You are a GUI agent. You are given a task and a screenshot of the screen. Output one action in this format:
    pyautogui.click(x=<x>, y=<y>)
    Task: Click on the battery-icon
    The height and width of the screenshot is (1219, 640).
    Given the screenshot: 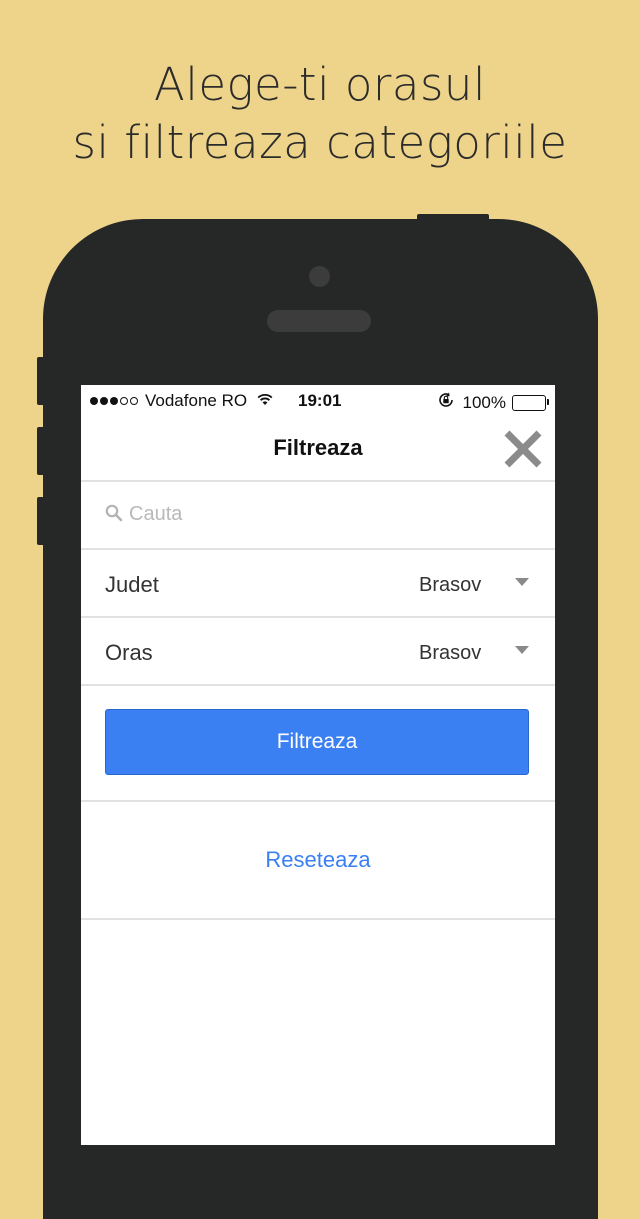 What is the action you would take?
    pyautogui.click(x=530, y=402)
    